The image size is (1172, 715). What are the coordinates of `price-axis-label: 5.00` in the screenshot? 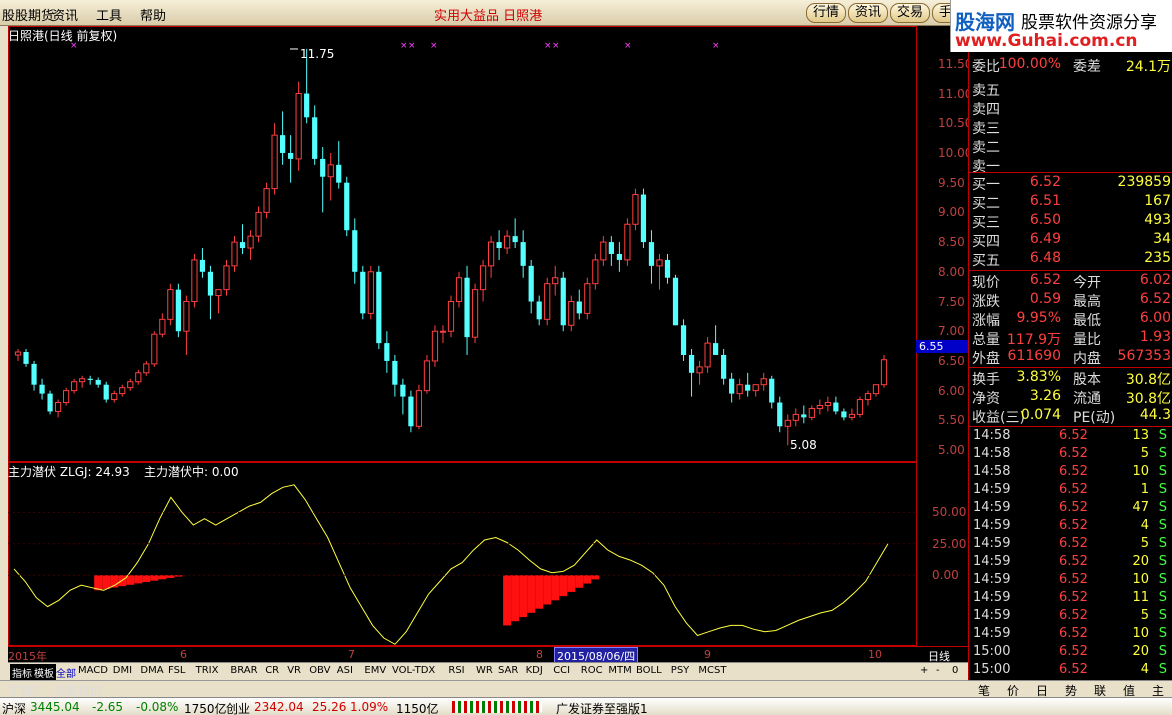 It's located at (951, 450).